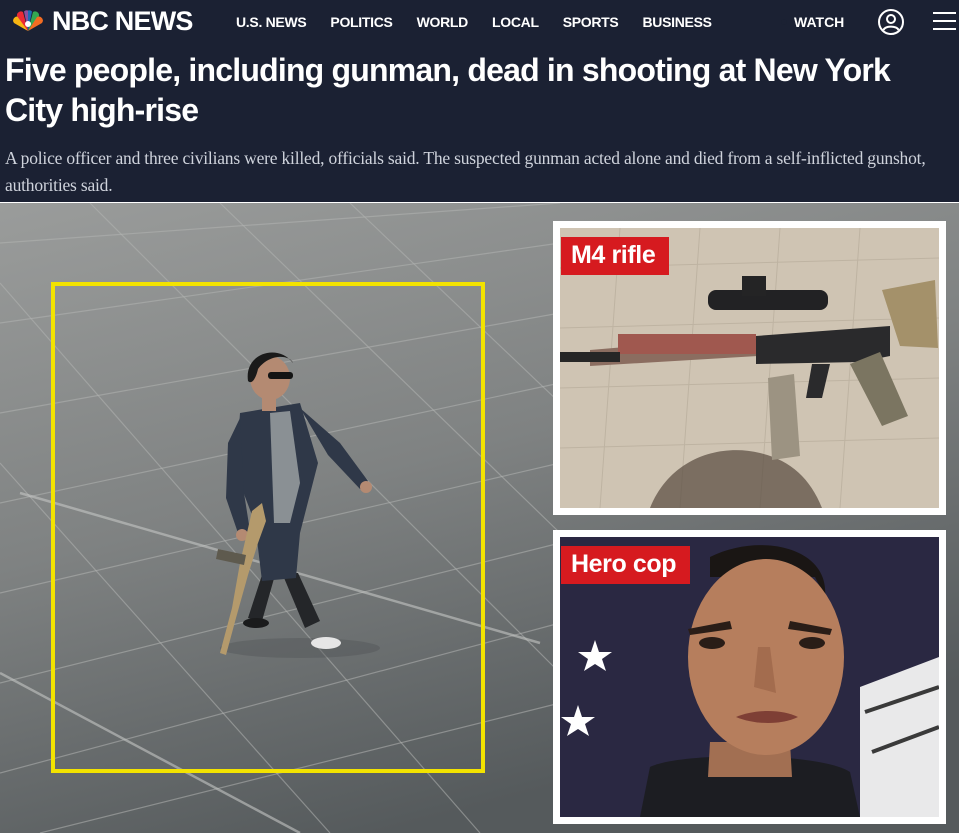  I want to click on nav-sports: SPORTS, so click(591, 22).